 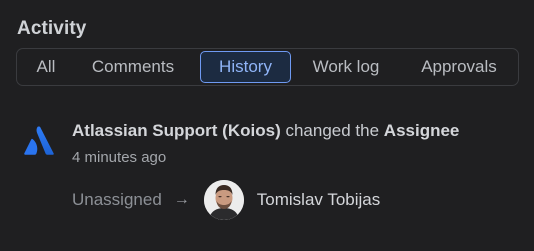 I want to click on tab-history: History, so click(x=245, y=67).